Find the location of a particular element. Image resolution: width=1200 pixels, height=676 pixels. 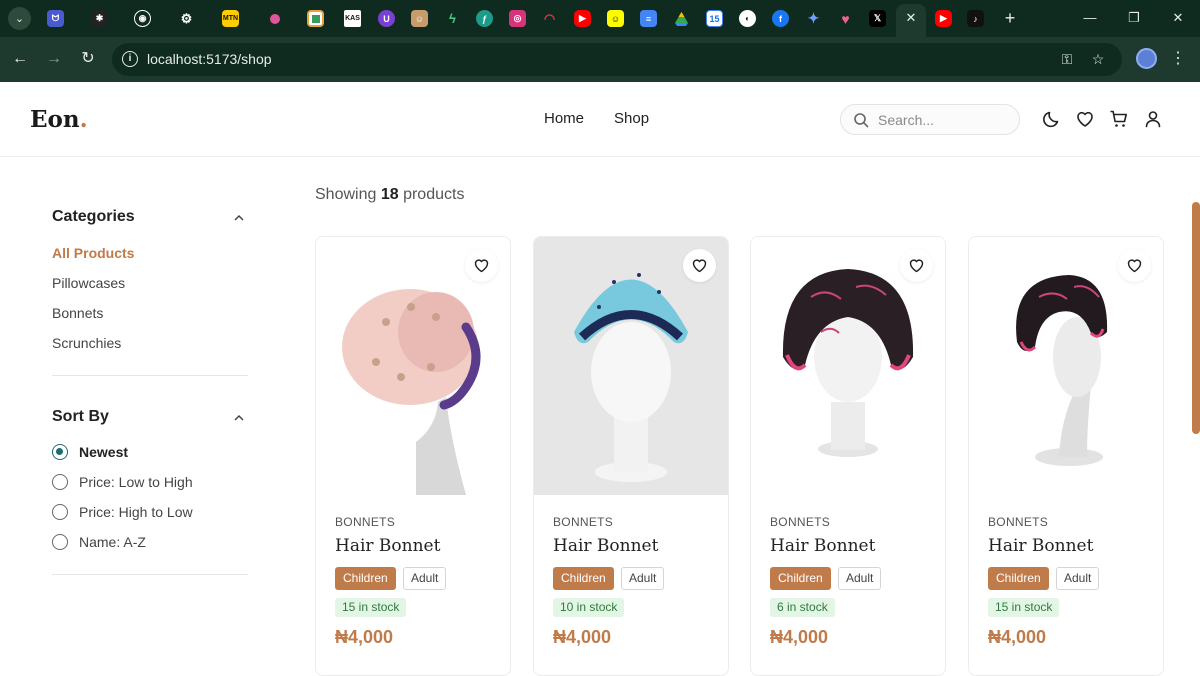

nav-home-link: Home is located at coordinates (564, 118).